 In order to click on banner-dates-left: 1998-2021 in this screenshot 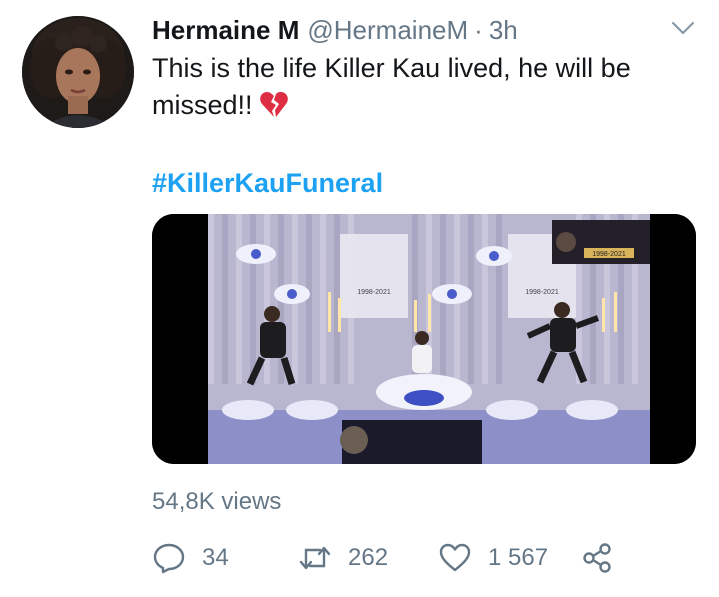, I will do `click(374, 292)`.